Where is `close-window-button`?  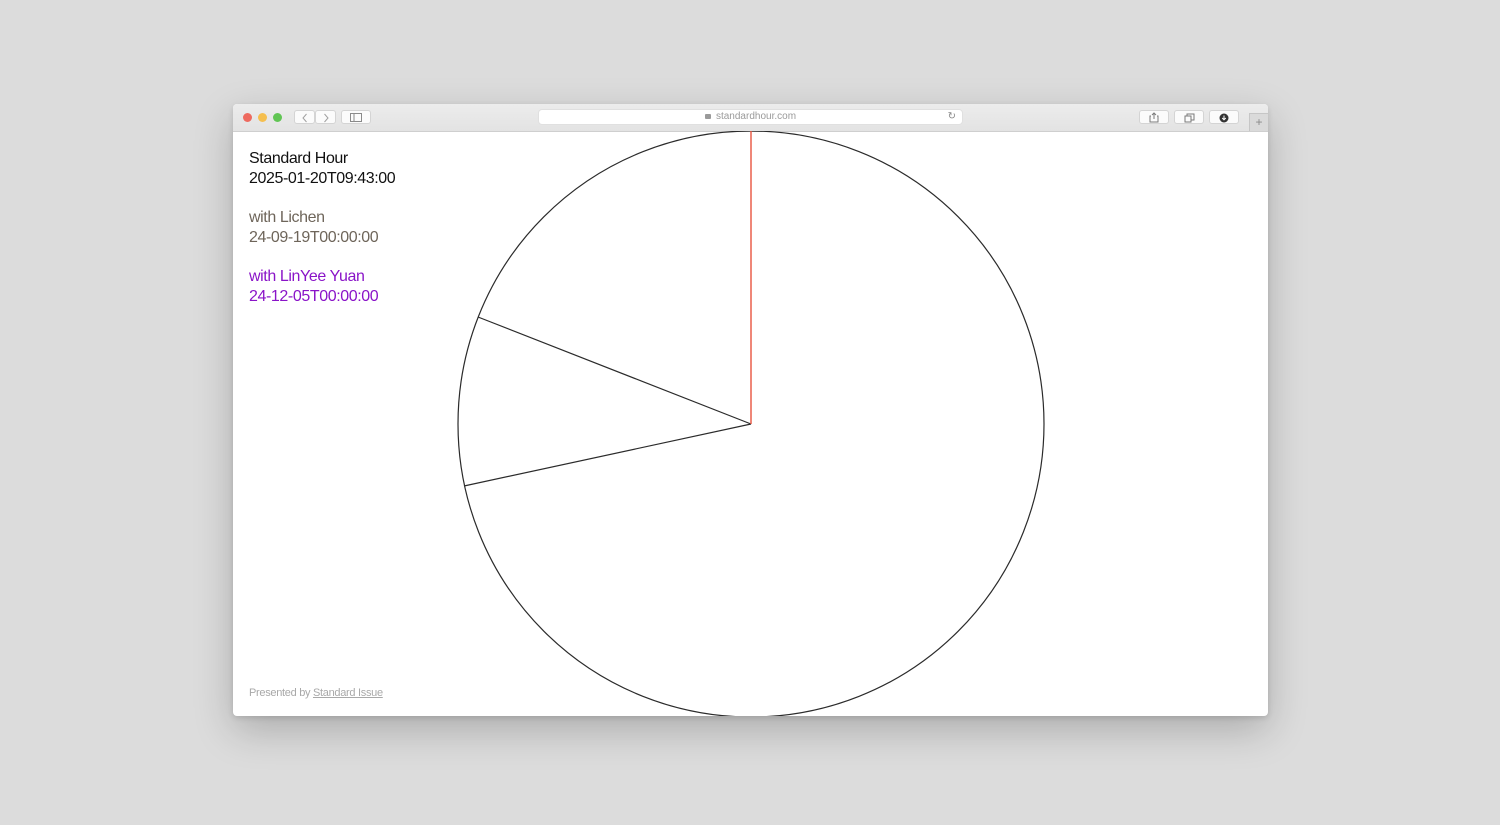
close-window-button is located at coordinates (247, 117).